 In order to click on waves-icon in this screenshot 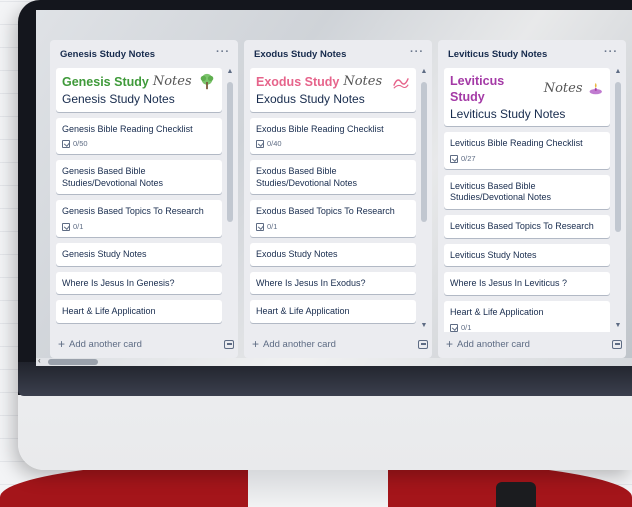, I will do `click(401, 83)`.